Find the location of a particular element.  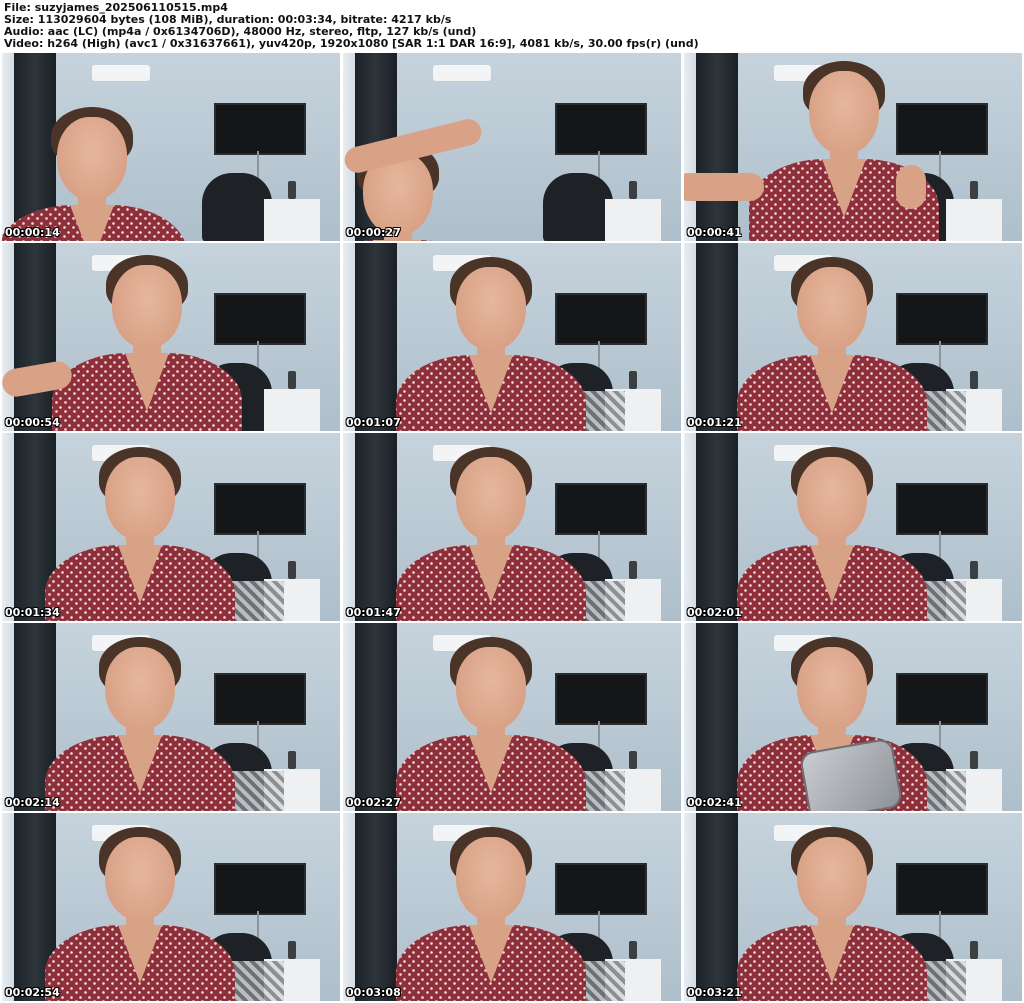

video-thumbnail: 00:00:41 is located at coordinates (853, 147).